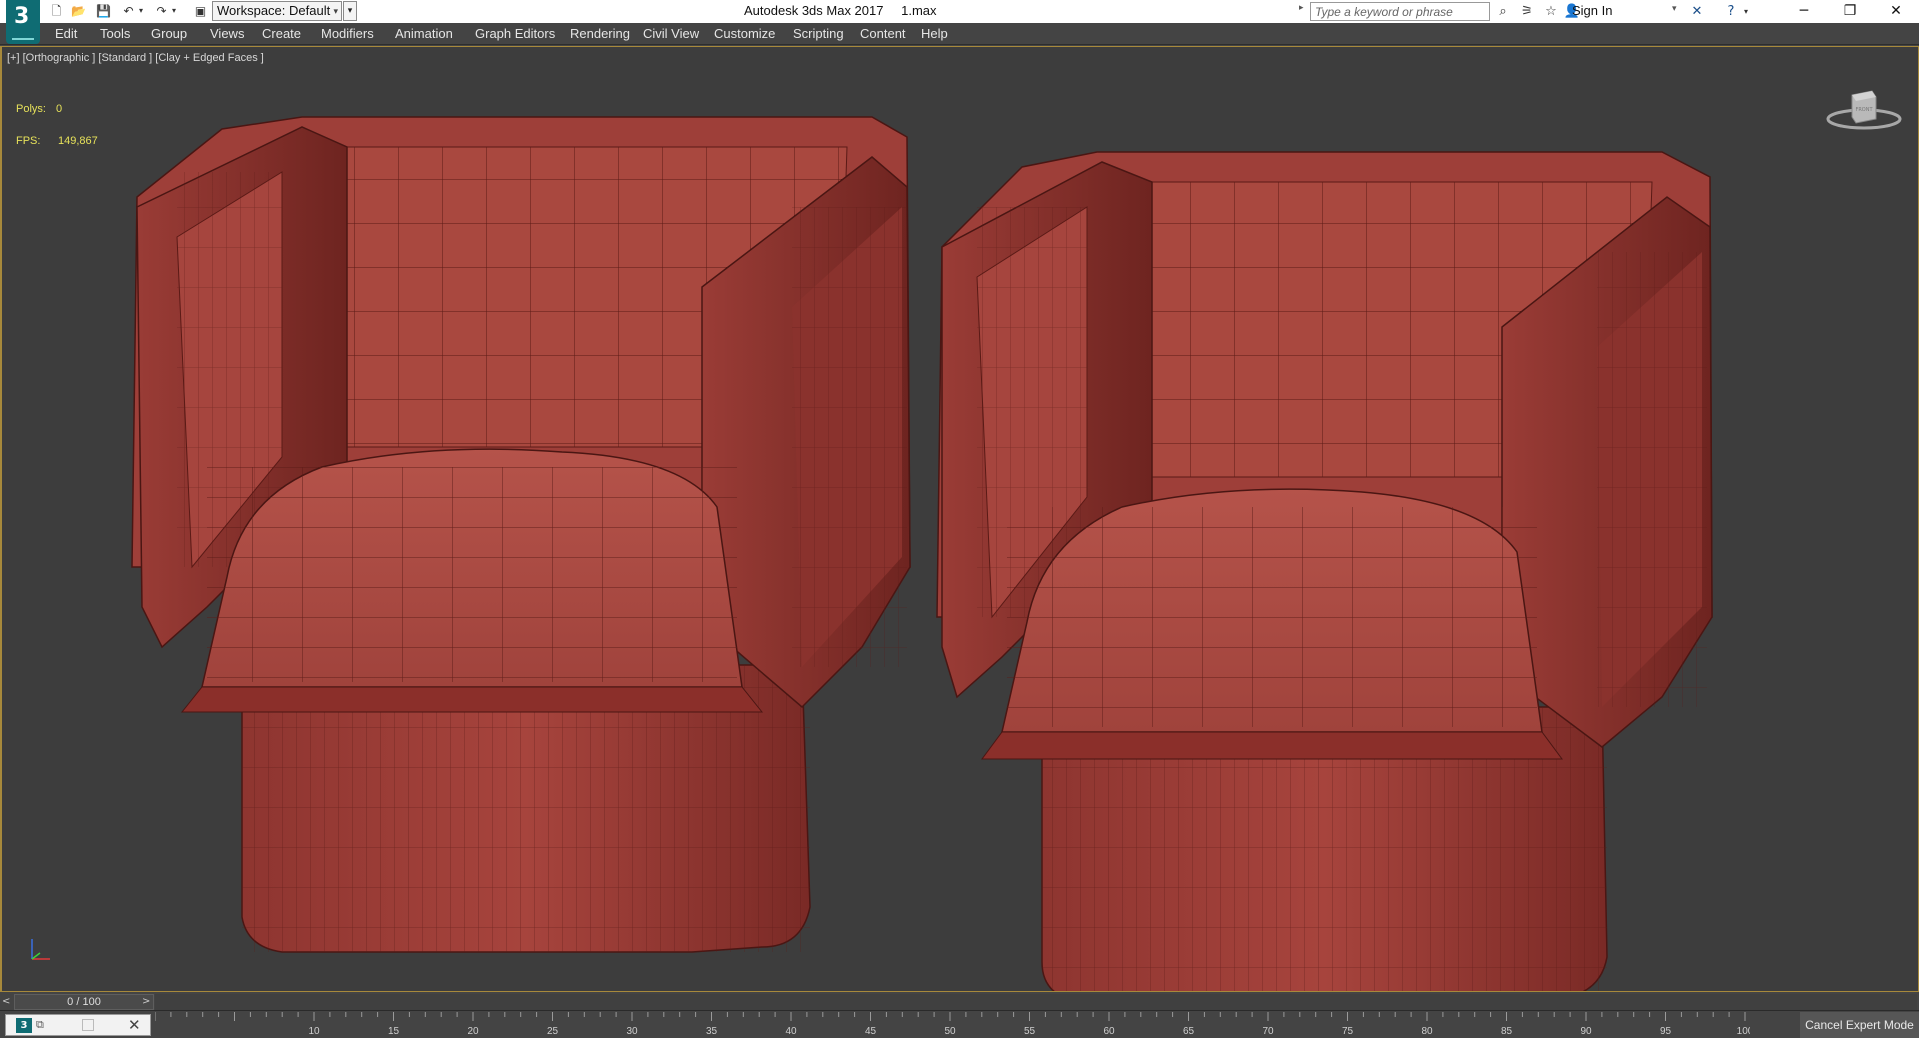 This screenshot has width=1919, height=1038. I want to click on previous-frame-button: <, so click(8, 1002).